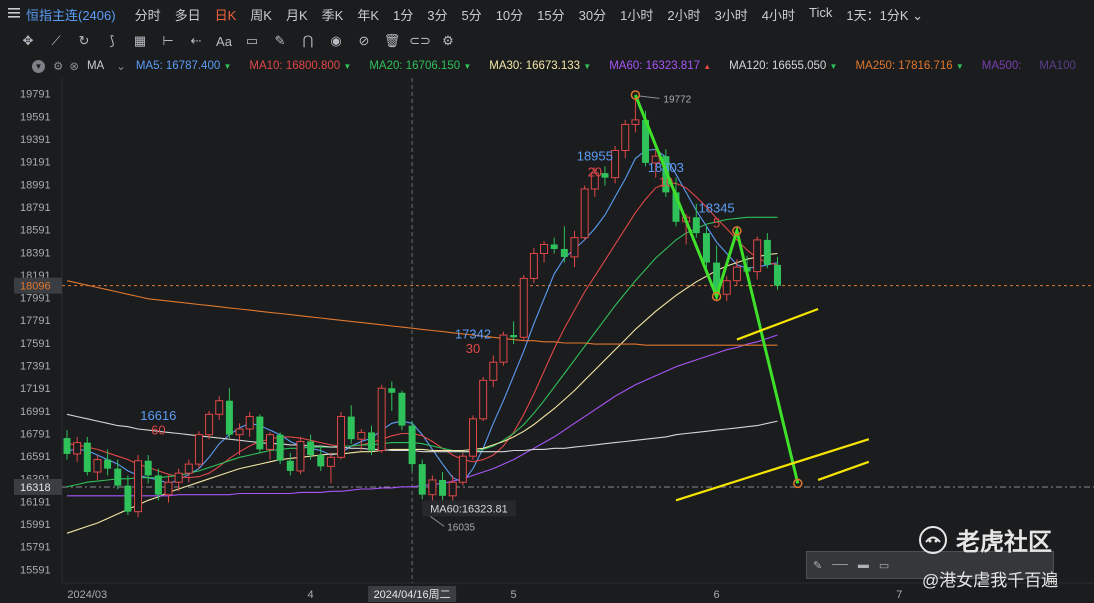 This screenshot has width=1094, height=603. What do you see at coordinates (224, 41) in the screenshot?
I see `text-icon: Aa` at bounding box center [224, 41].